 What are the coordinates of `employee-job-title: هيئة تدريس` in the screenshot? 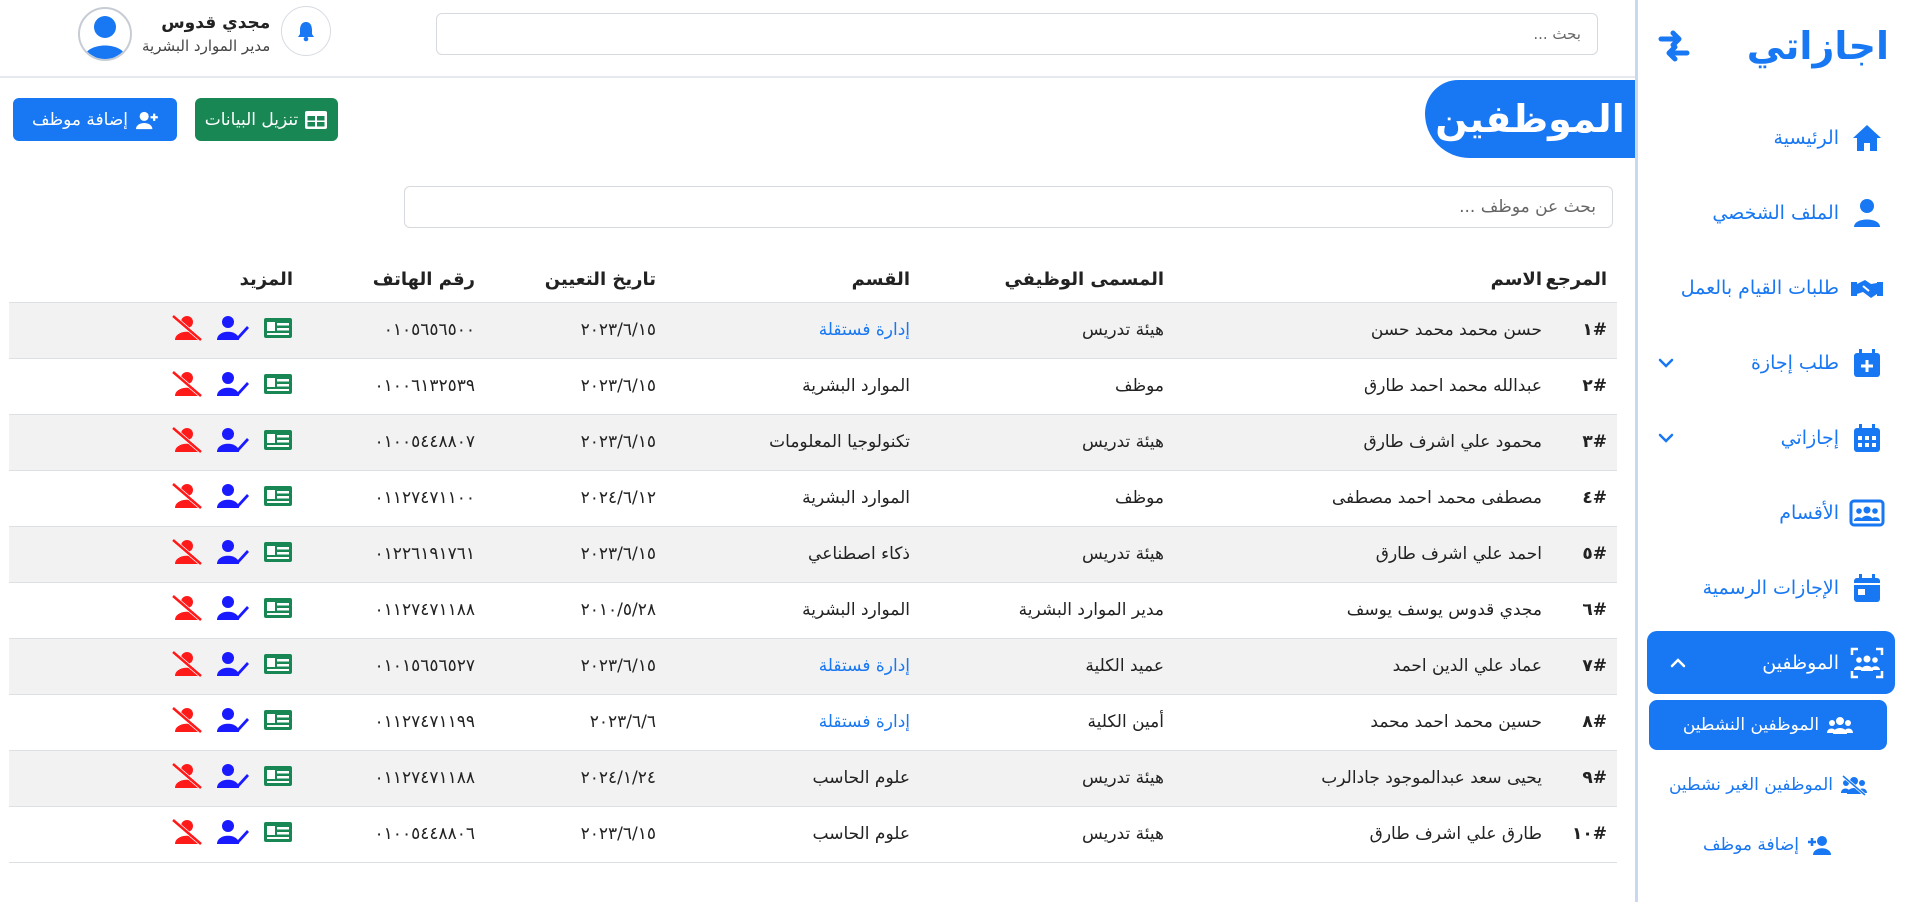 It's located at (1047, 329).